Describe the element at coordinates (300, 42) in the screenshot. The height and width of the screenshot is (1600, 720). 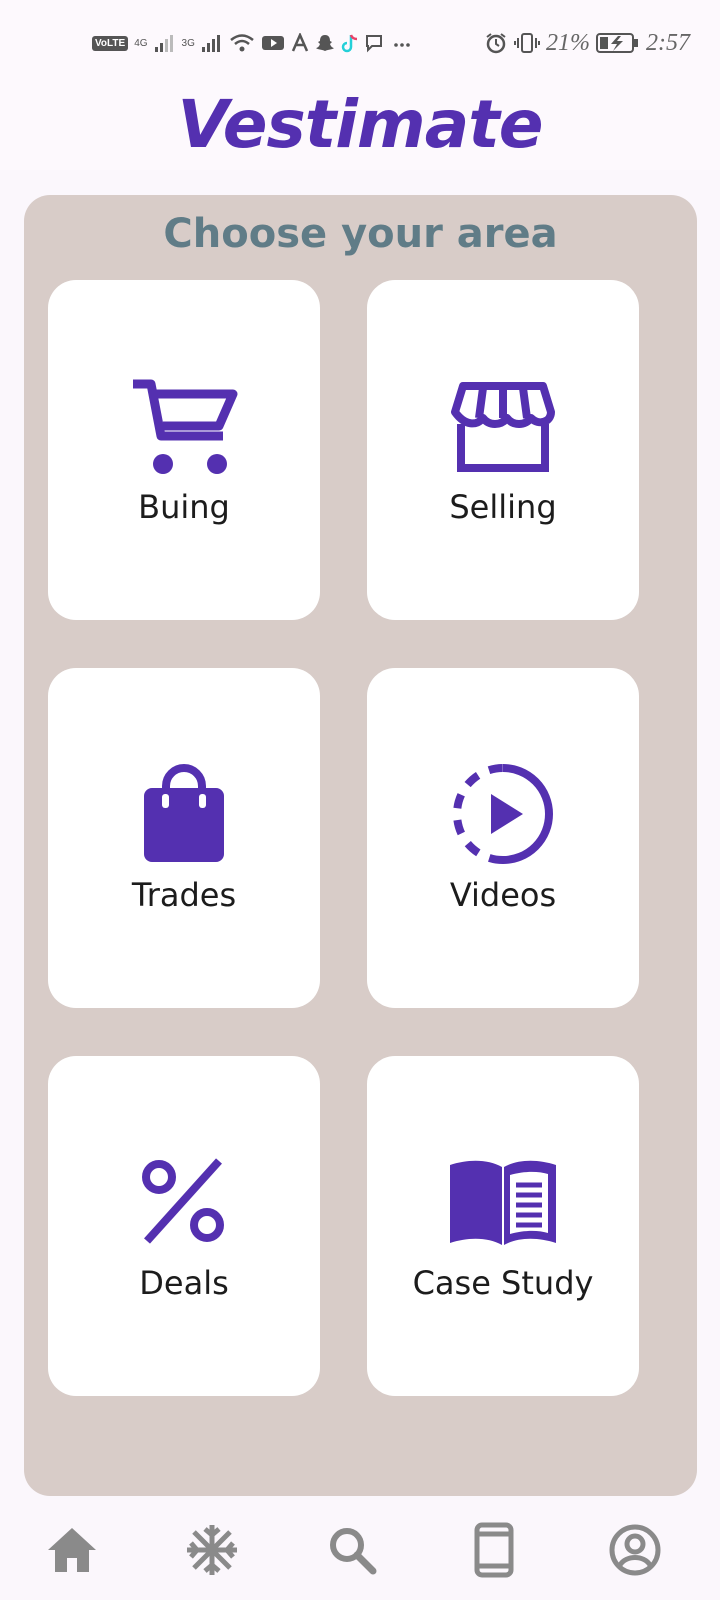
I see `app-a-icon` at that location.